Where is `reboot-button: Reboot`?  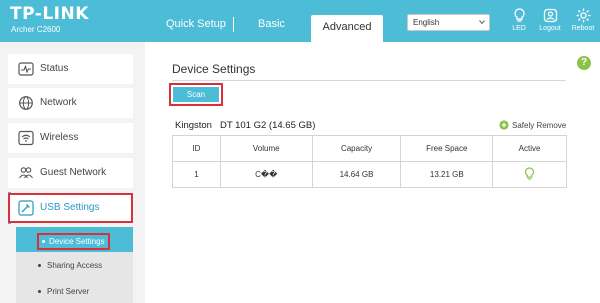
reboot-button: Reboot is located at coordinates (583, 20).